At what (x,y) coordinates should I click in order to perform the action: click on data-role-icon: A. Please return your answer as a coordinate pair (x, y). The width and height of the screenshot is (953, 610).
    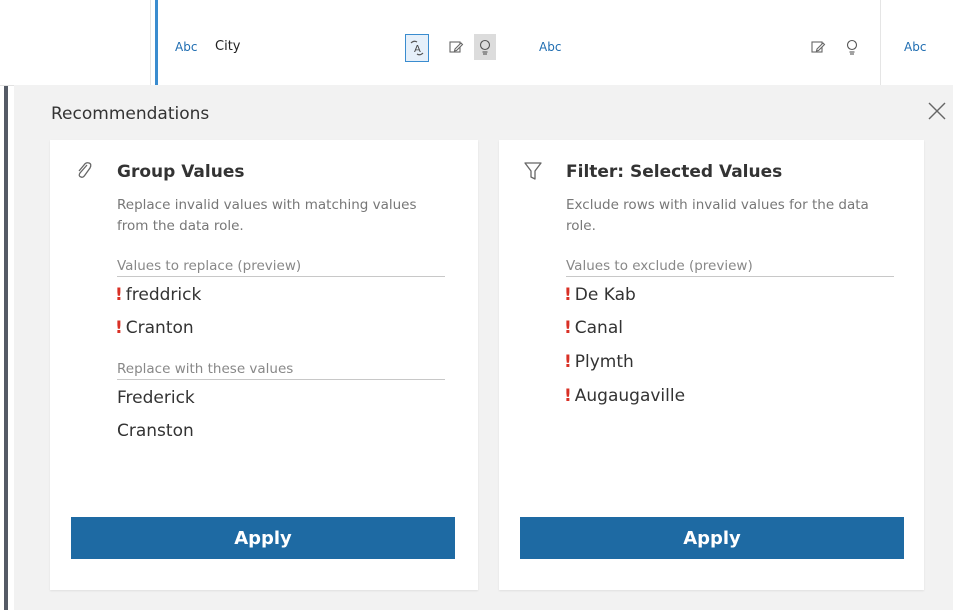
    Looking at the image, I should click on (417, 48).